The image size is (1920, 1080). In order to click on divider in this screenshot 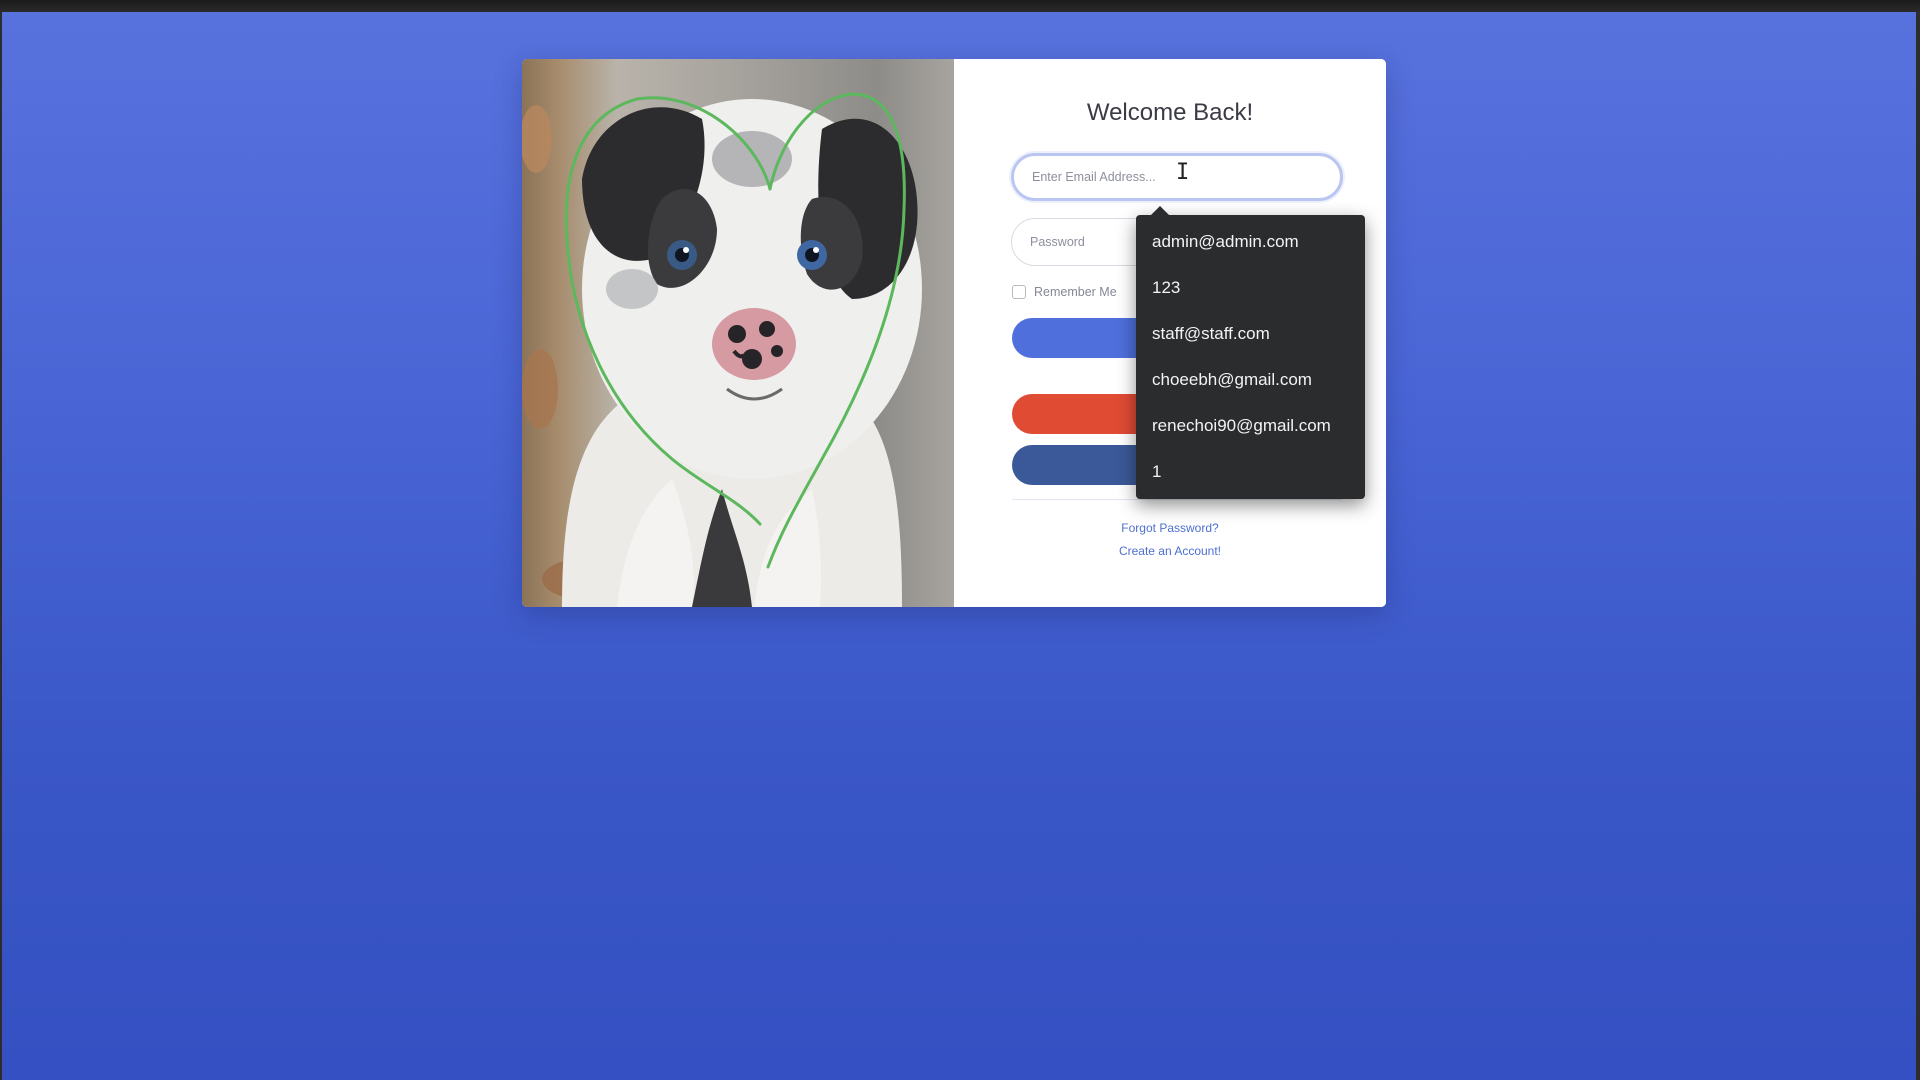, I will do `click(1177, 499)`.